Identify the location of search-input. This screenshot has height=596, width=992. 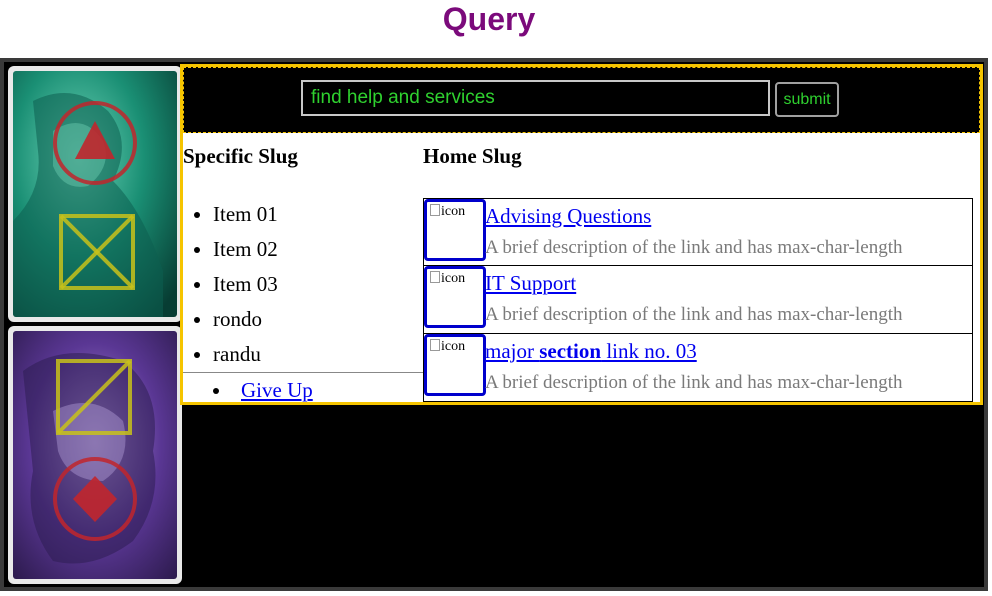
(535, 98).